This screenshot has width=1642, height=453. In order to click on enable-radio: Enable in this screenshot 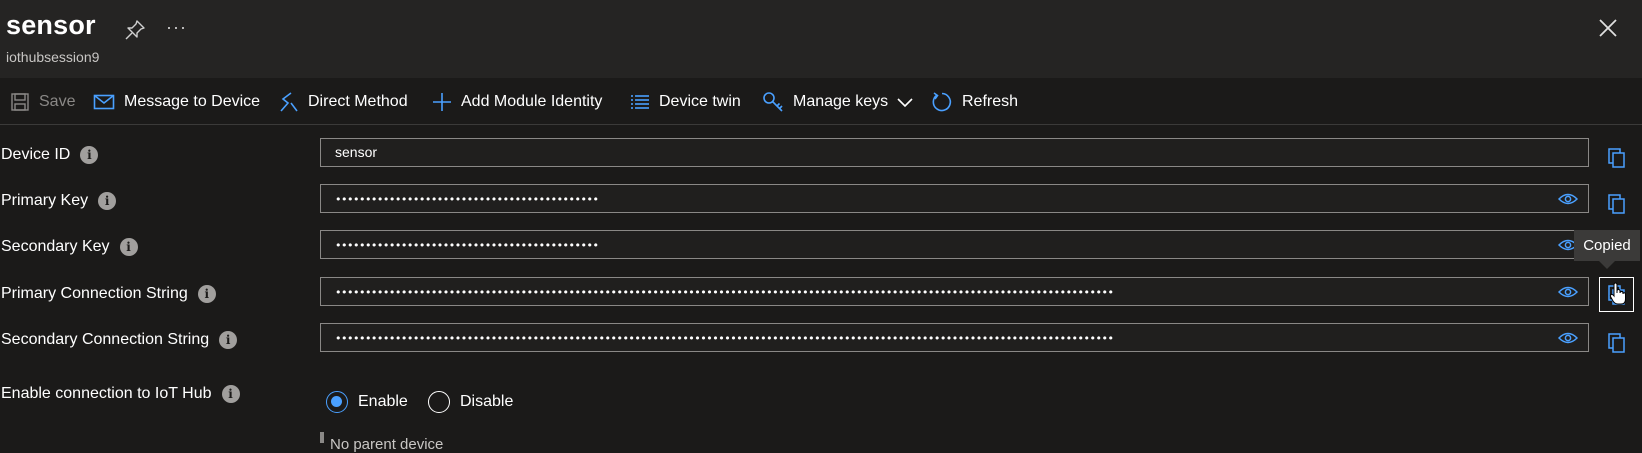, I will do `click(367, 402)`.